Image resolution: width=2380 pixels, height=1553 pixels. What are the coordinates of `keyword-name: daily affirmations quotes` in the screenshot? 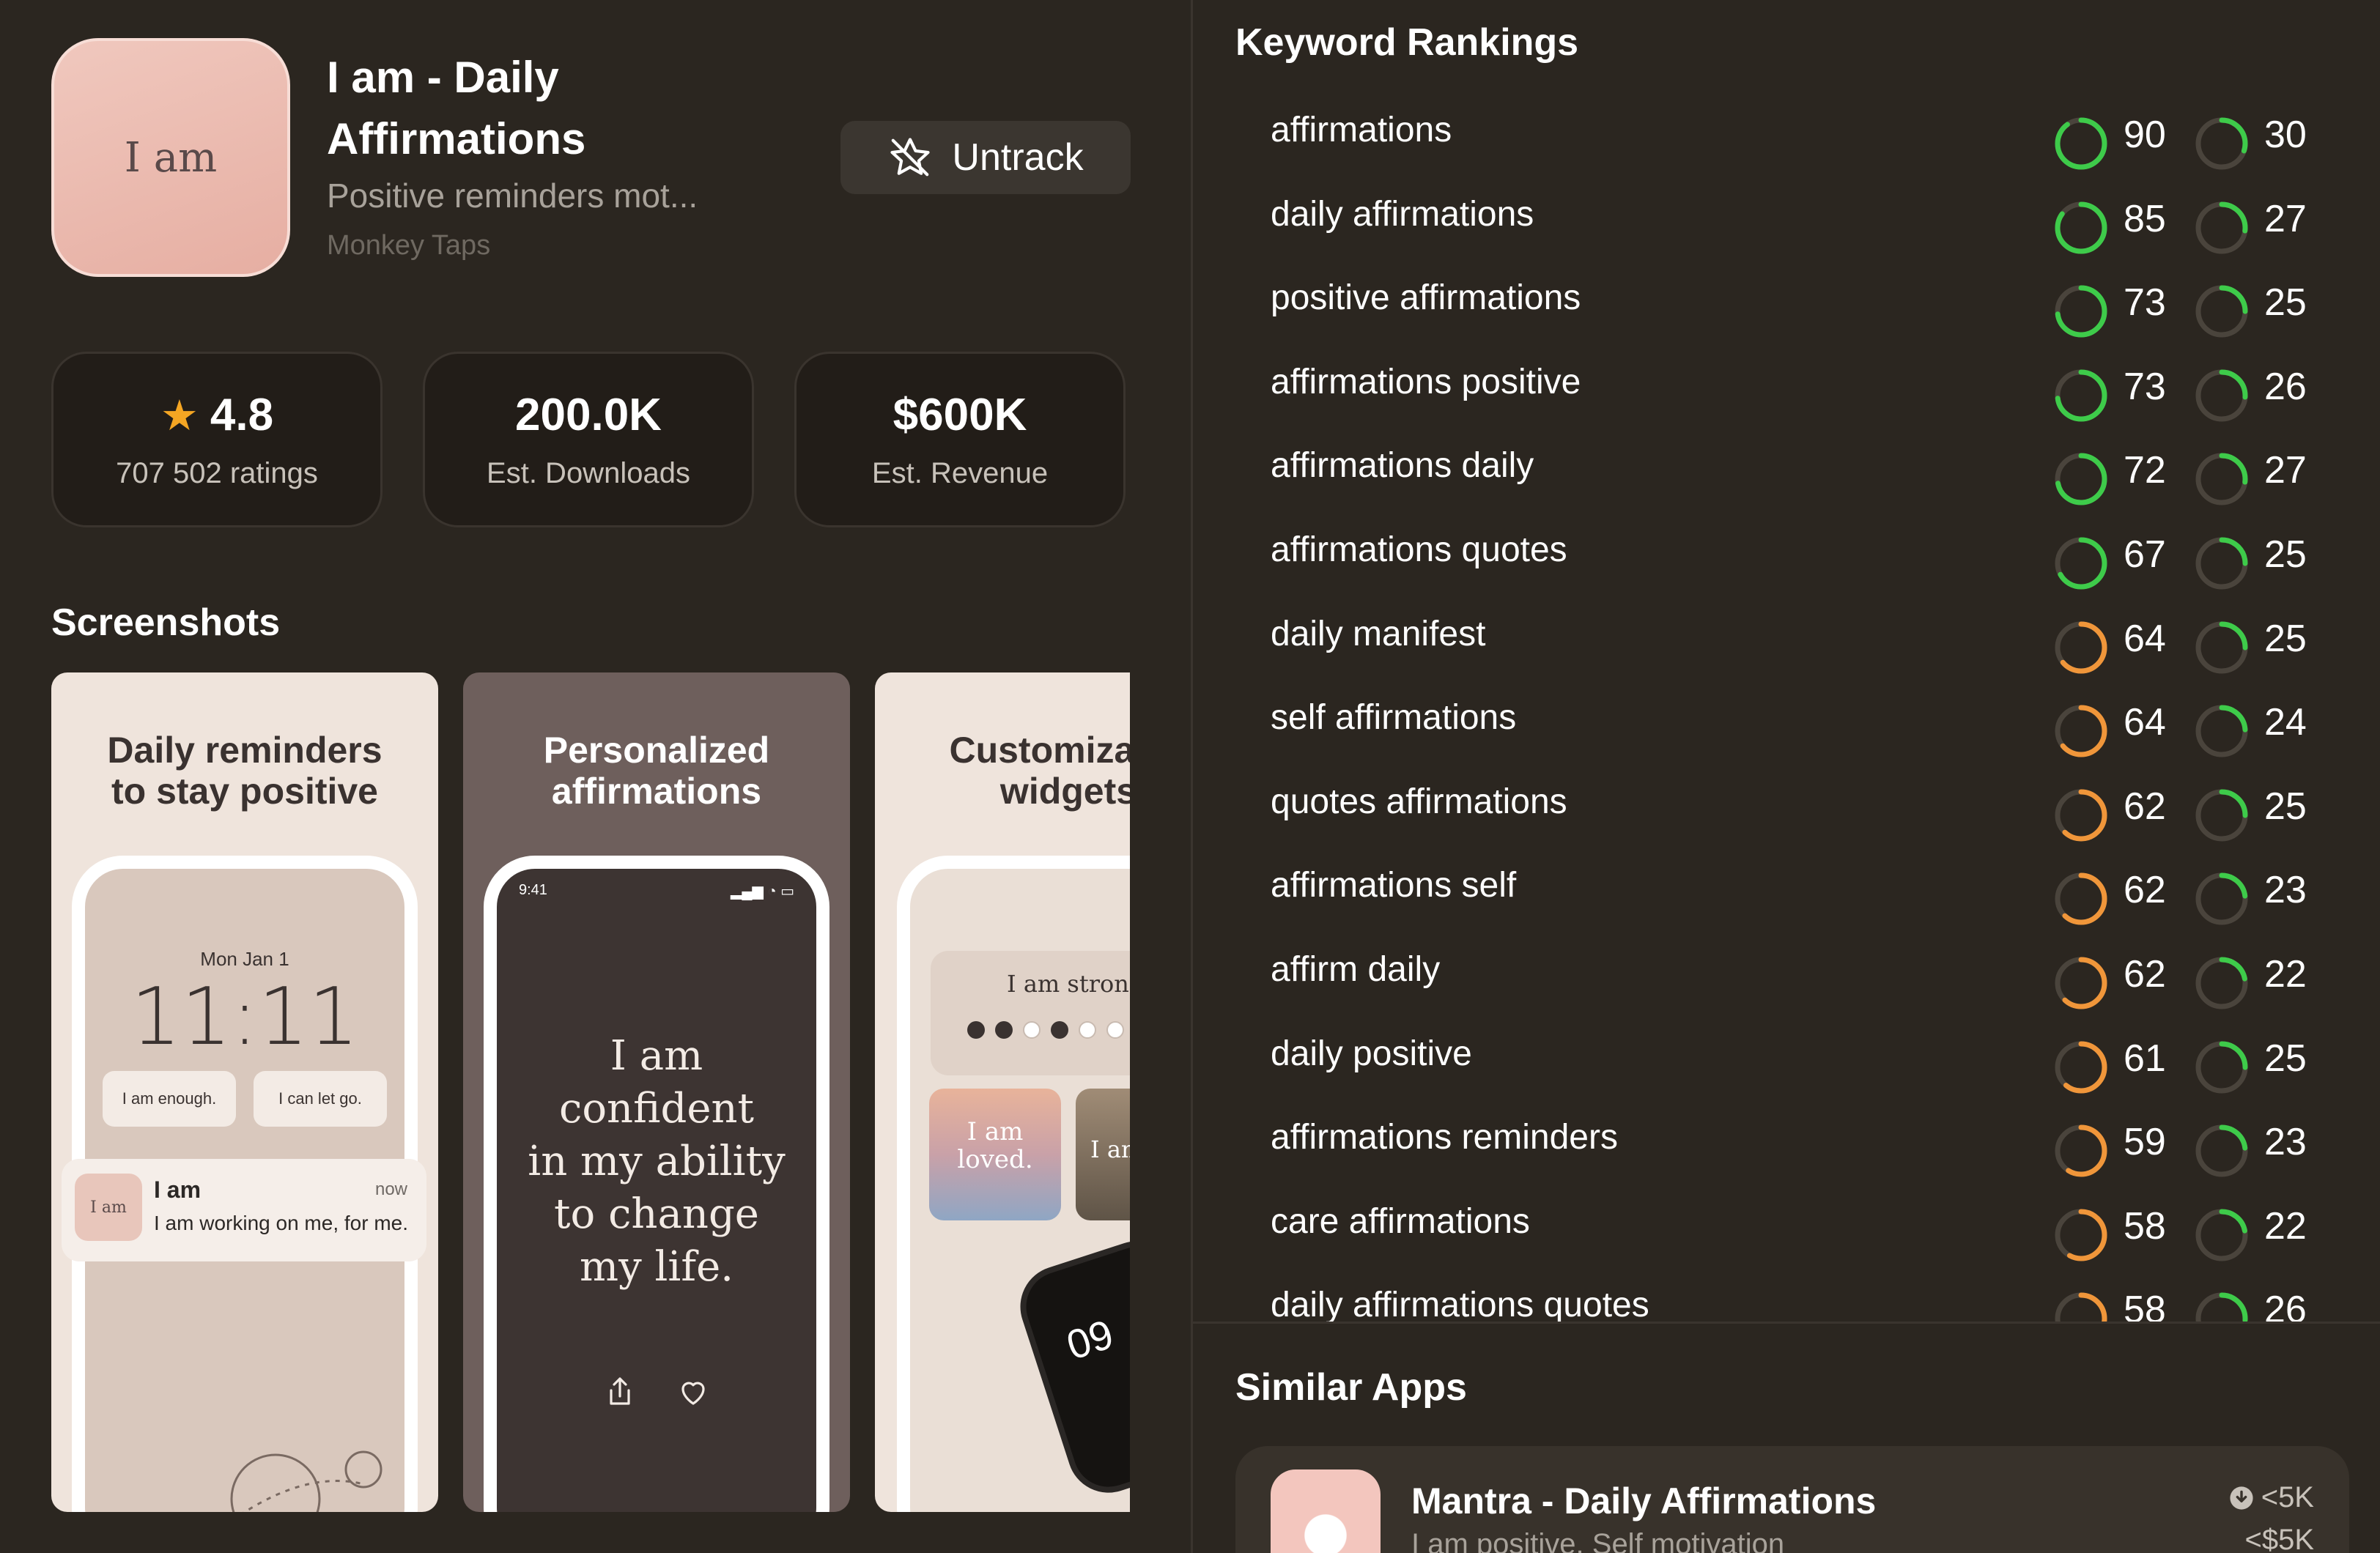 It's located at (1460, 1304).